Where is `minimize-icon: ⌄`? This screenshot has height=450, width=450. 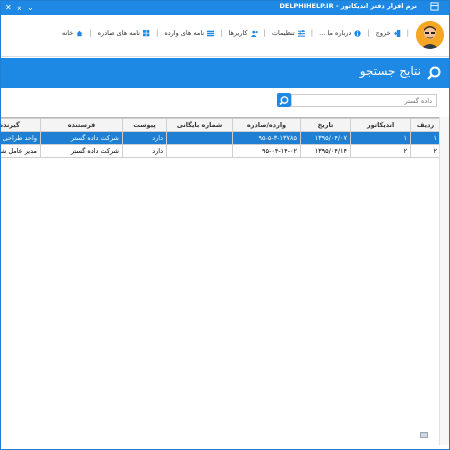 minimize-icon: ⌄ is located at coordinates (30, 7).